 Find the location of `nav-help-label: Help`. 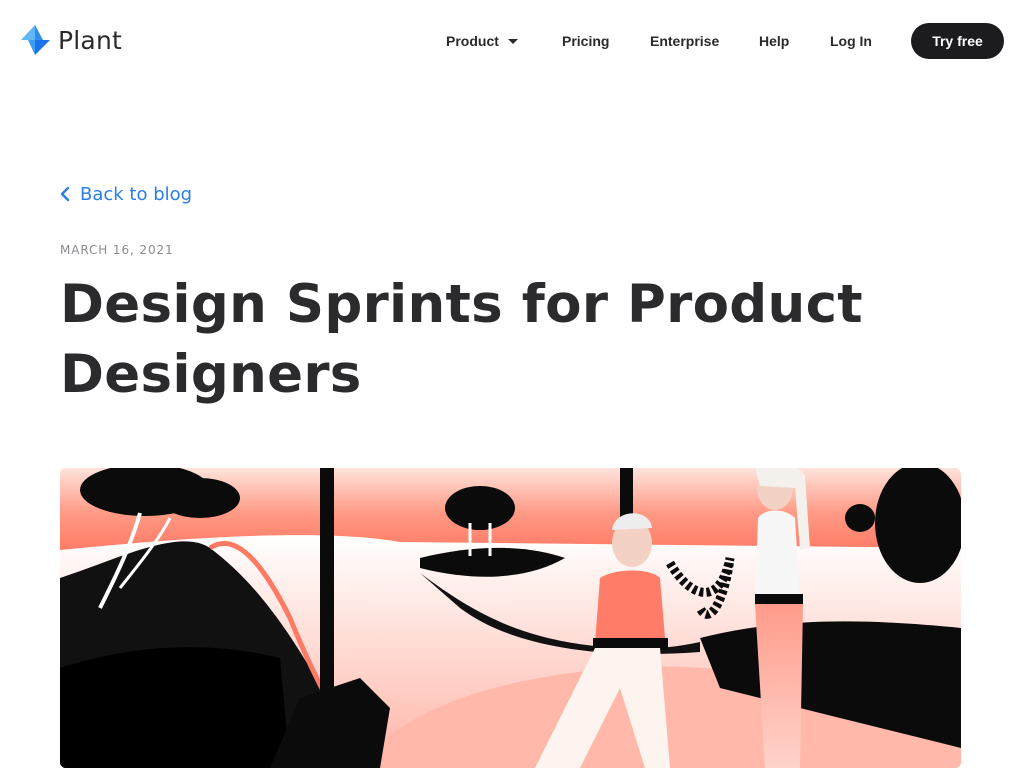

nav-help-label: Help is located at coordinates (774, 41).